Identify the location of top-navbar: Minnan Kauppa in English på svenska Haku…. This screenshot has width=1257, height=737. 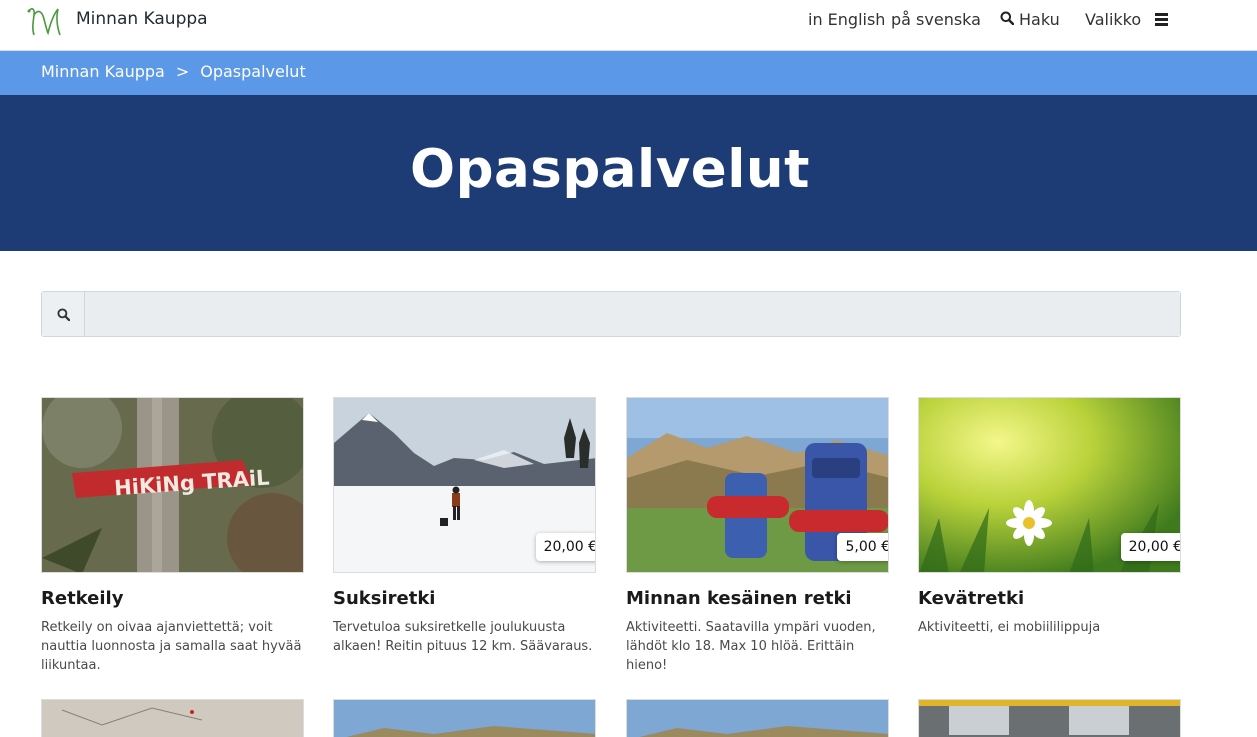
(628, 25).